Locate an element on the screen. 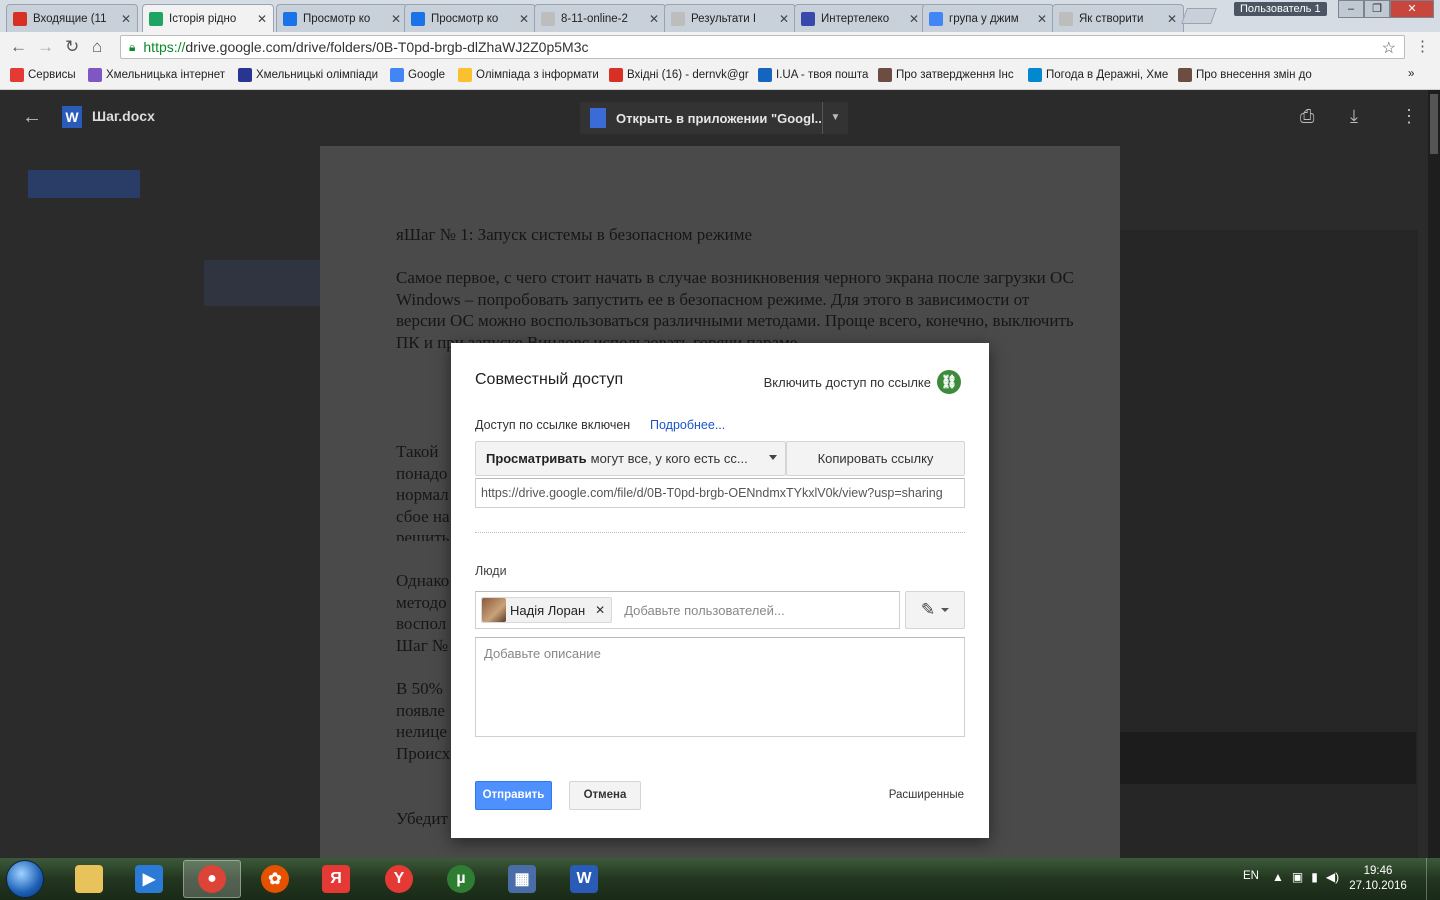 The height and width of the screenshot is (900, 1440). user-badge: Пользователь 1 is located at coordinates (1280, 9).